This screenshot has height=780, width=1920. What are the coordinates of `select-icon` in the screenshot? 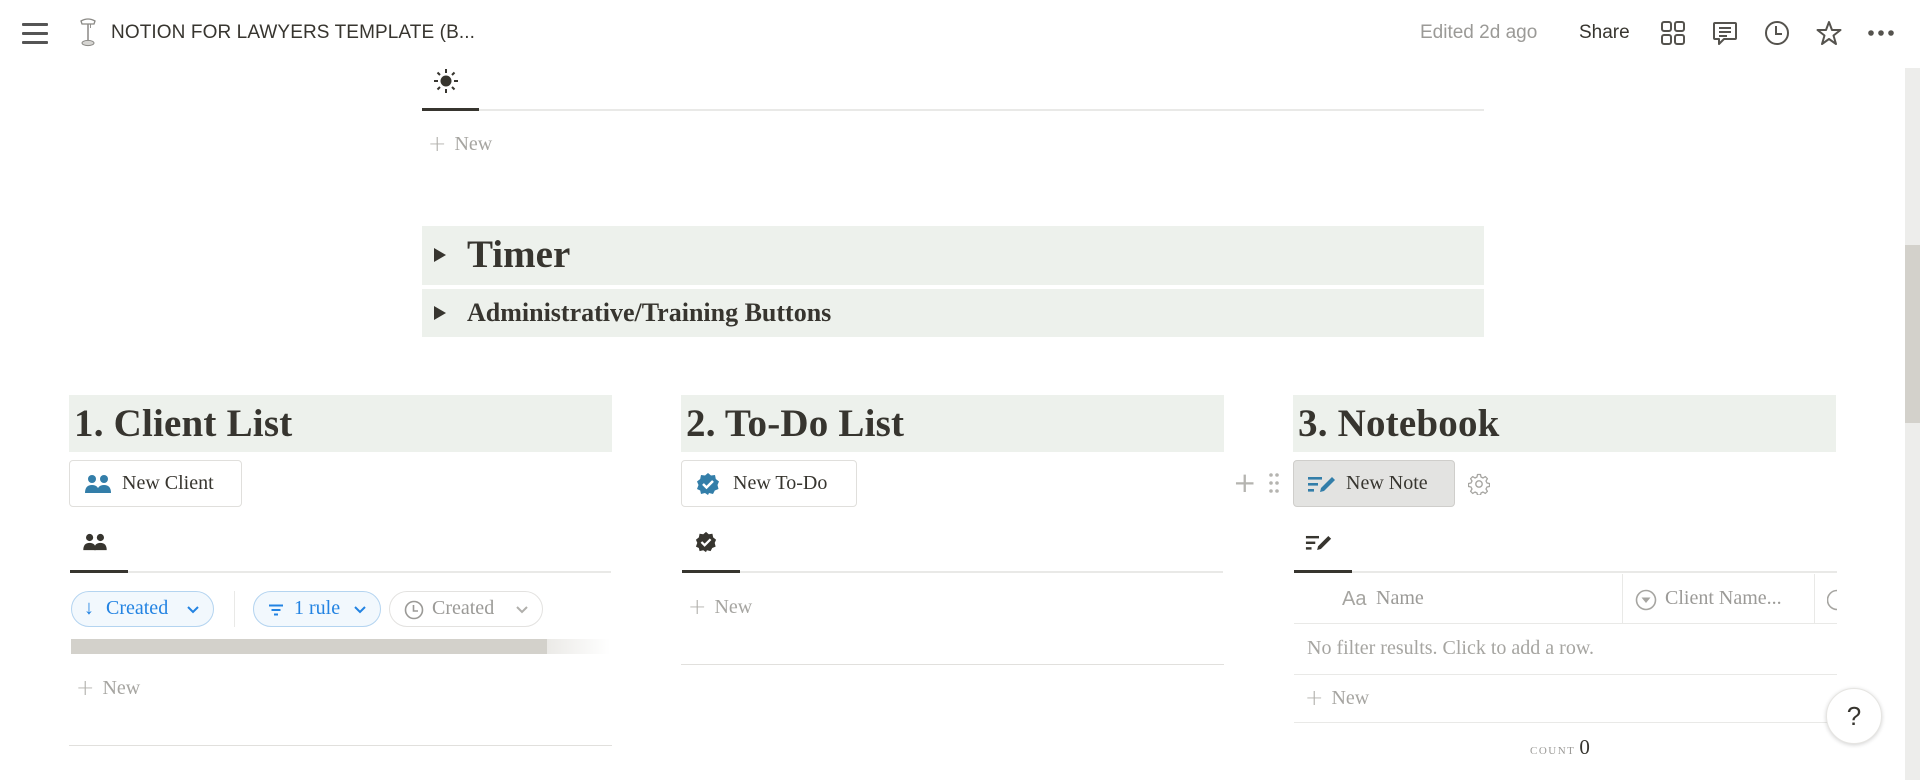 It's located at (1646, 600).